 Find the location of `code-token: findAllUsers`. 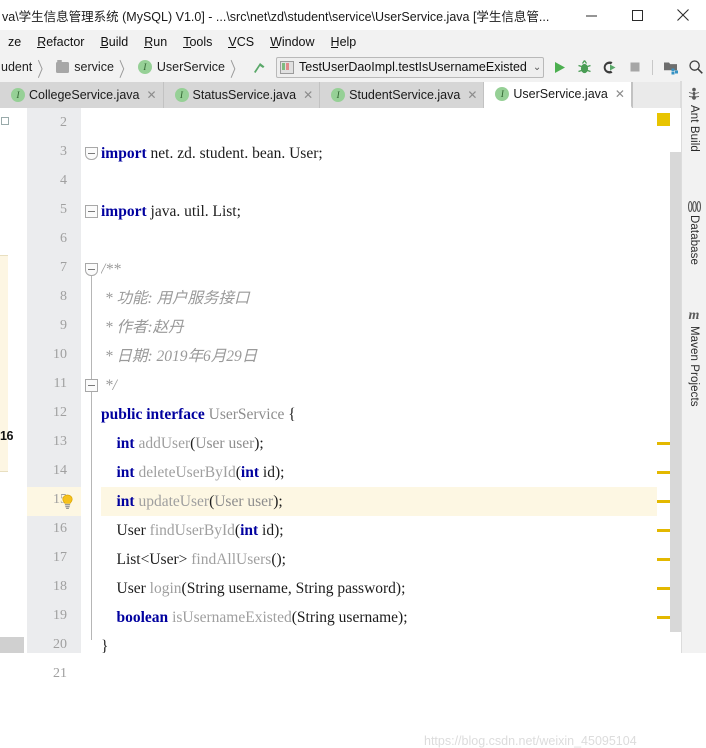

code-token: findAllUsers is located at coordinates (231, 559).